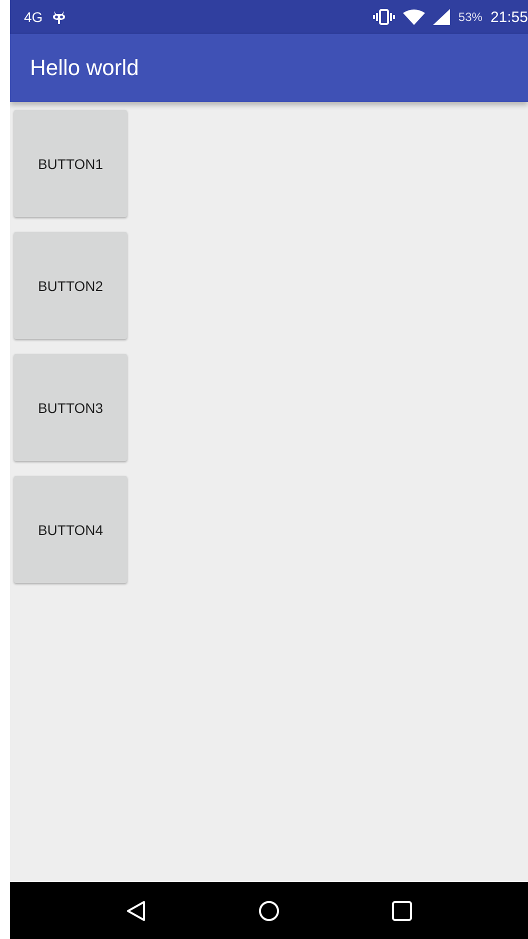  Describe the element at coordinates (58, 17) in the screenshot. I see `robot-icon` at that location.